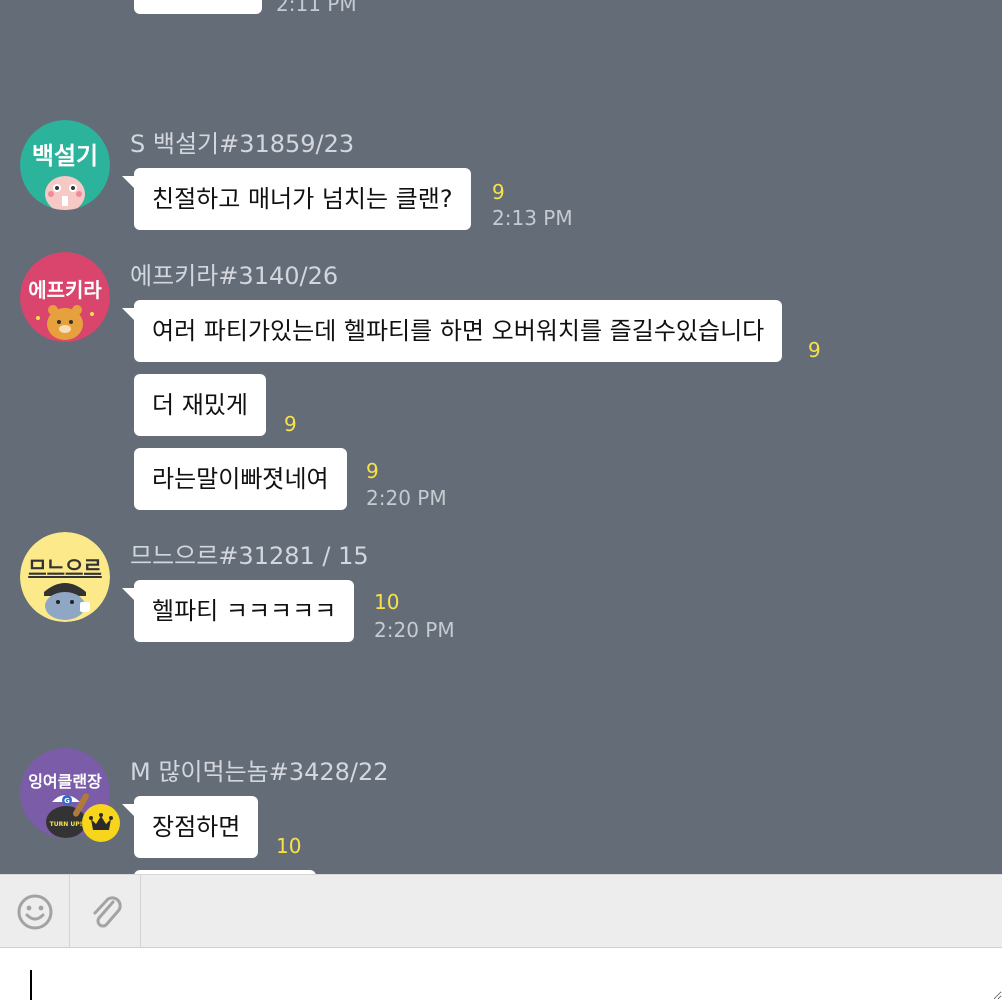 The image size is (1002, 1000). What do you see at coordinates (242, 141) in the screenshot?
I see `sender-name: S 백설기#31859/23` at bounding box center [242, 141].